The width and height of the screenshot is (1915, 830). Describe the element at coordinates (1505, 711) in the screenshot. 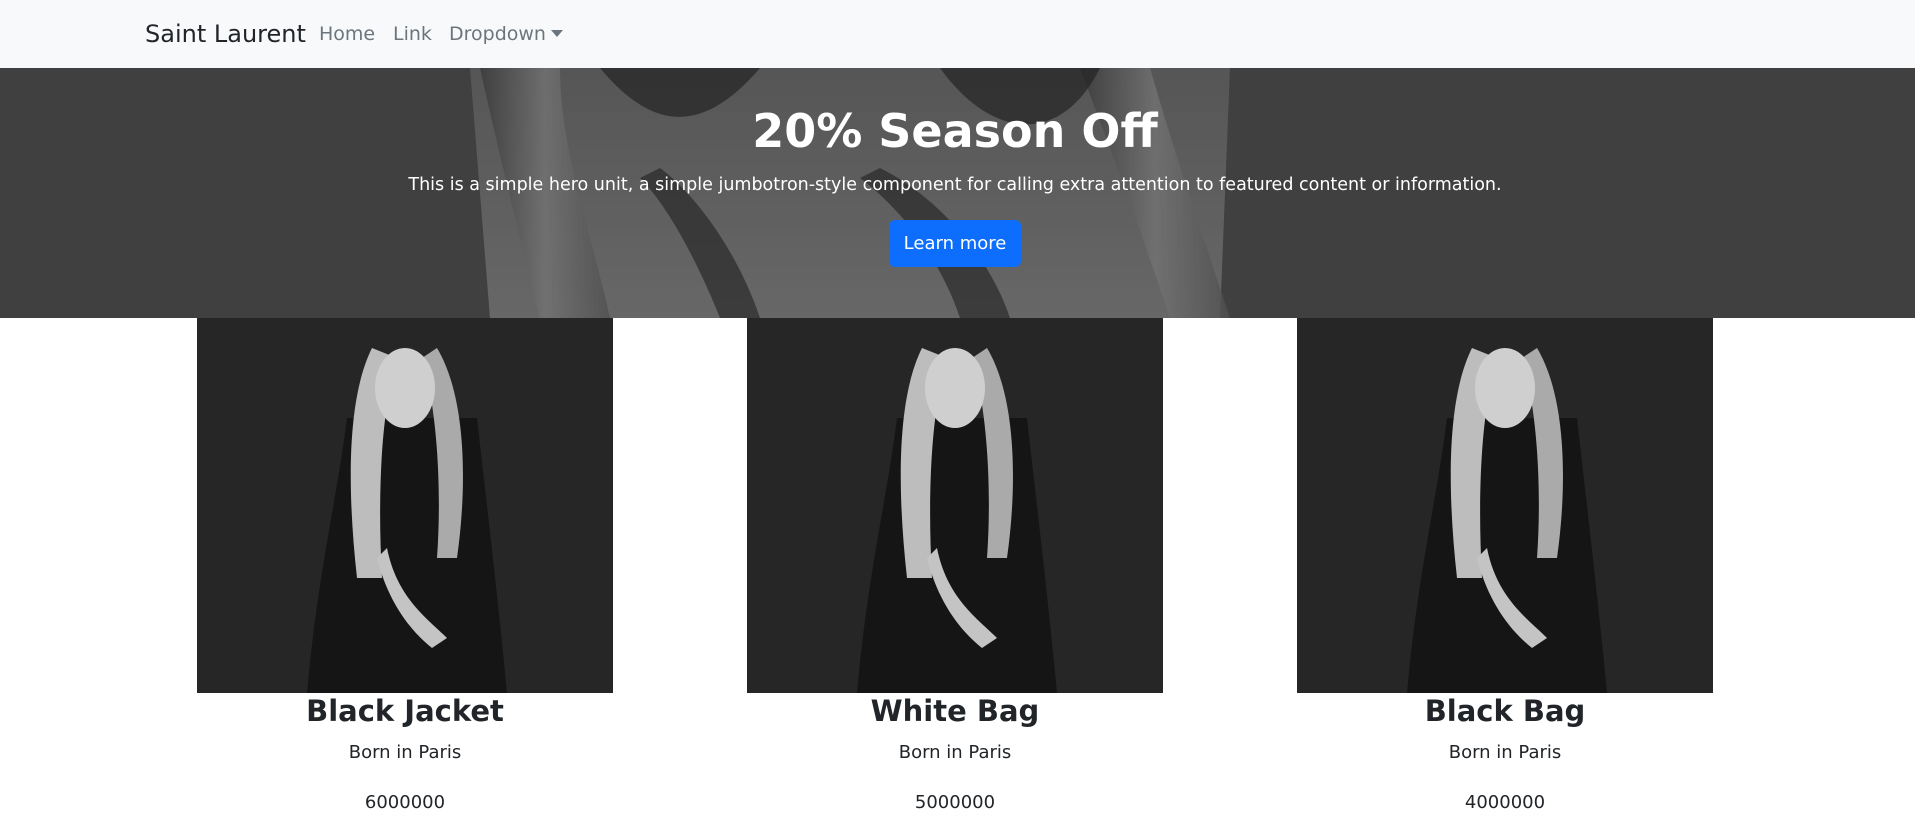

I see `product-name: Black Bag` at that location.